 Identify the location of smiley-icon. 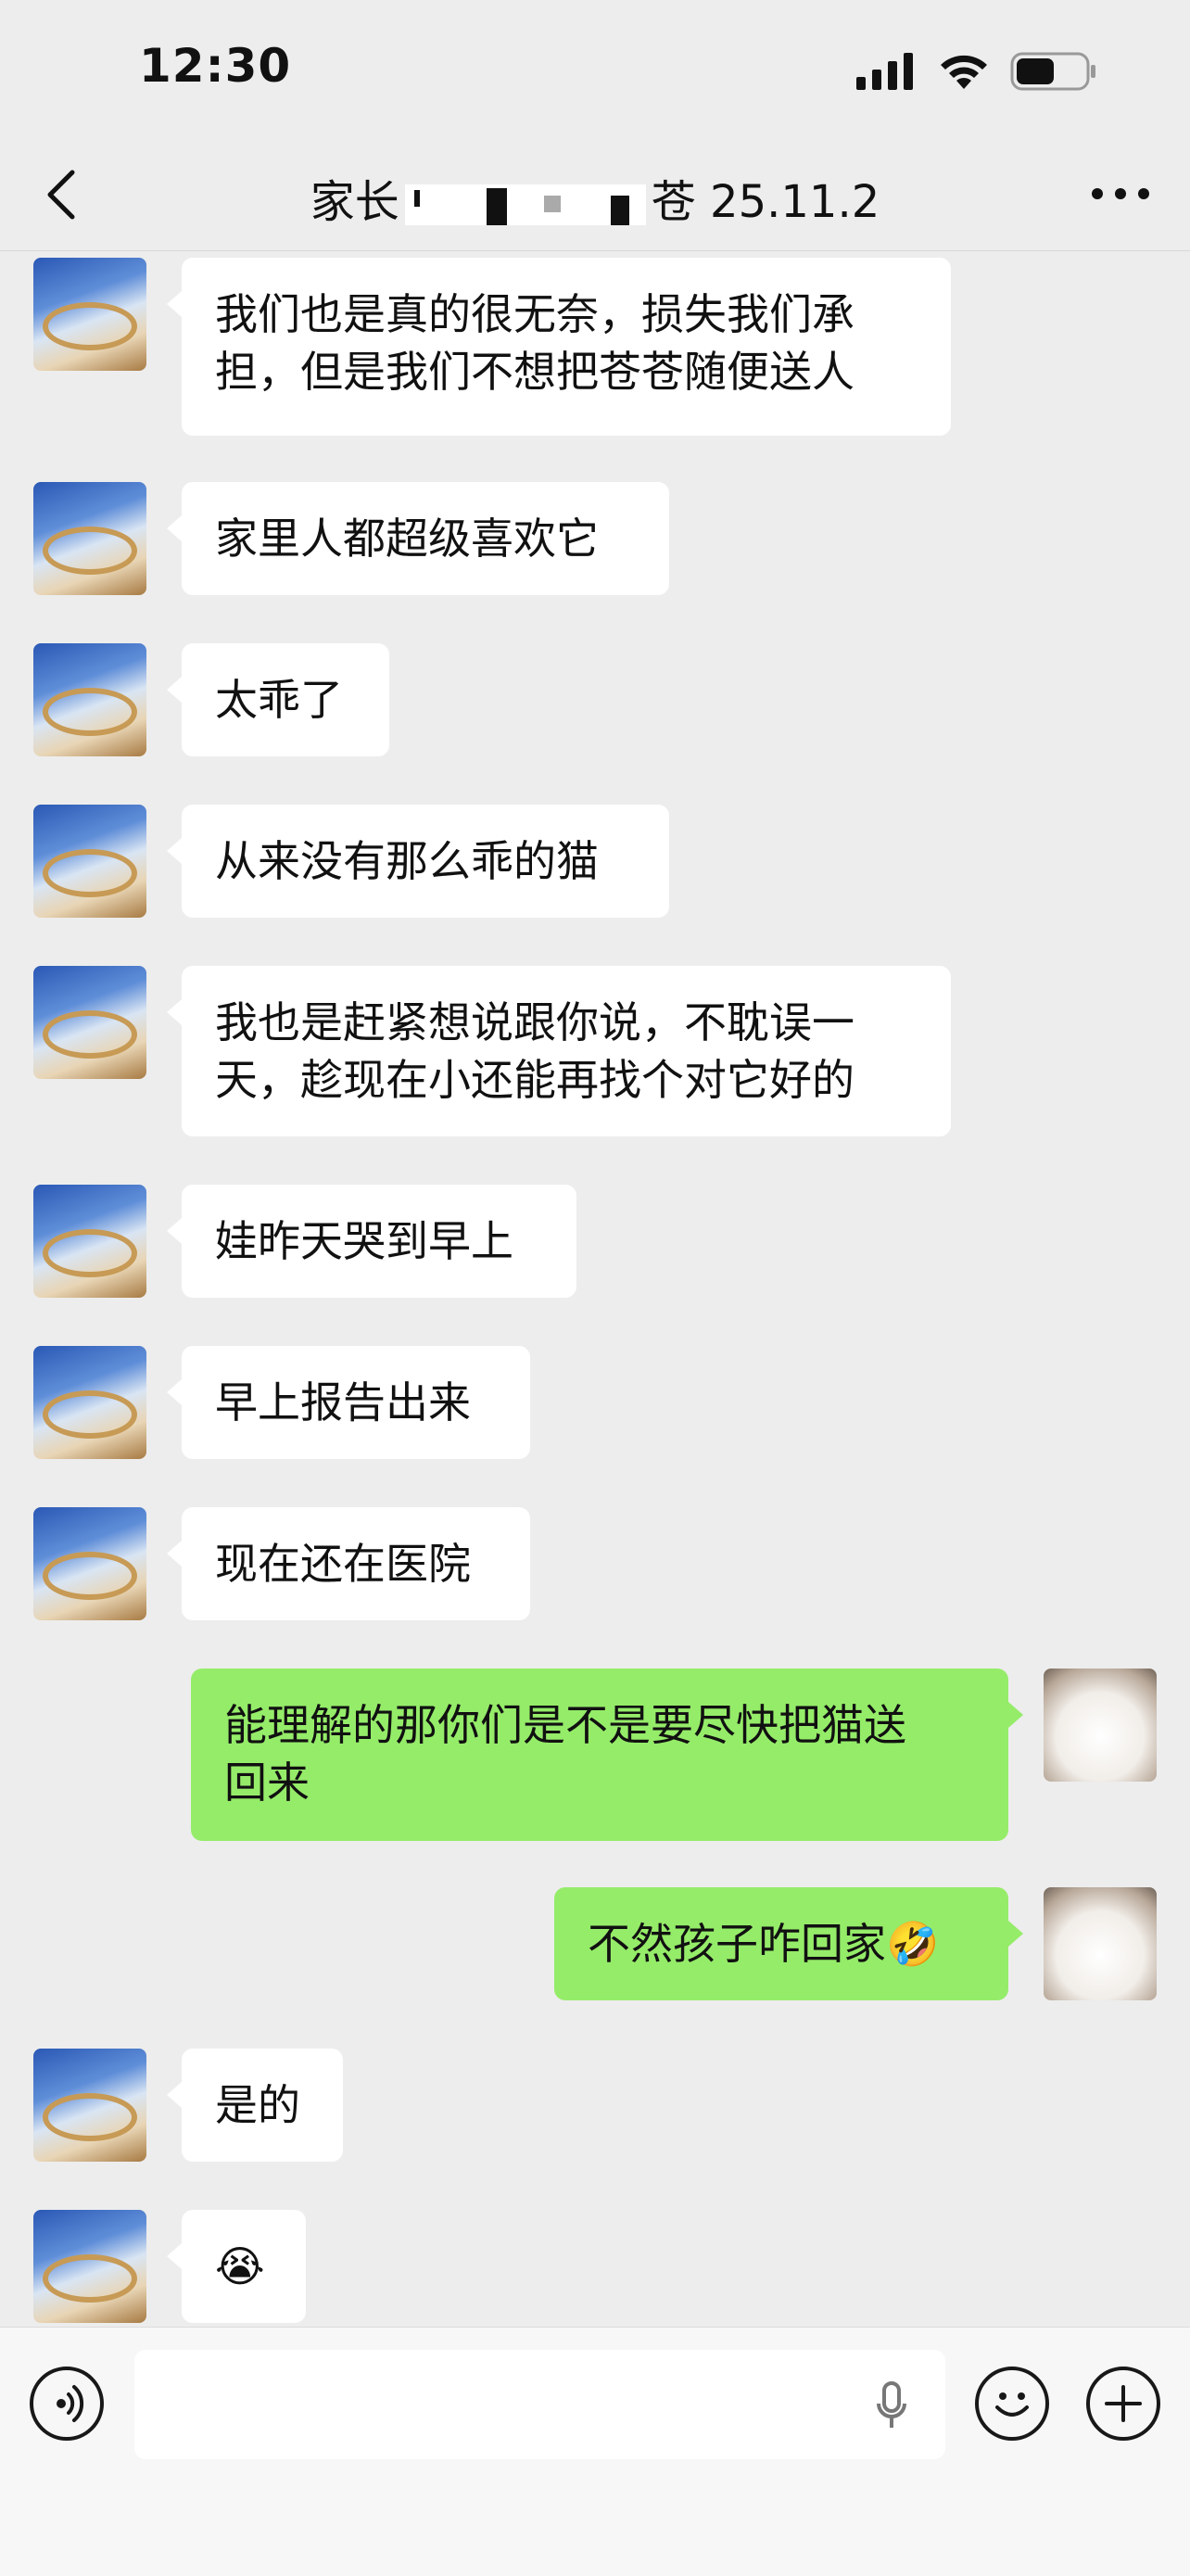
(1012, 2404).